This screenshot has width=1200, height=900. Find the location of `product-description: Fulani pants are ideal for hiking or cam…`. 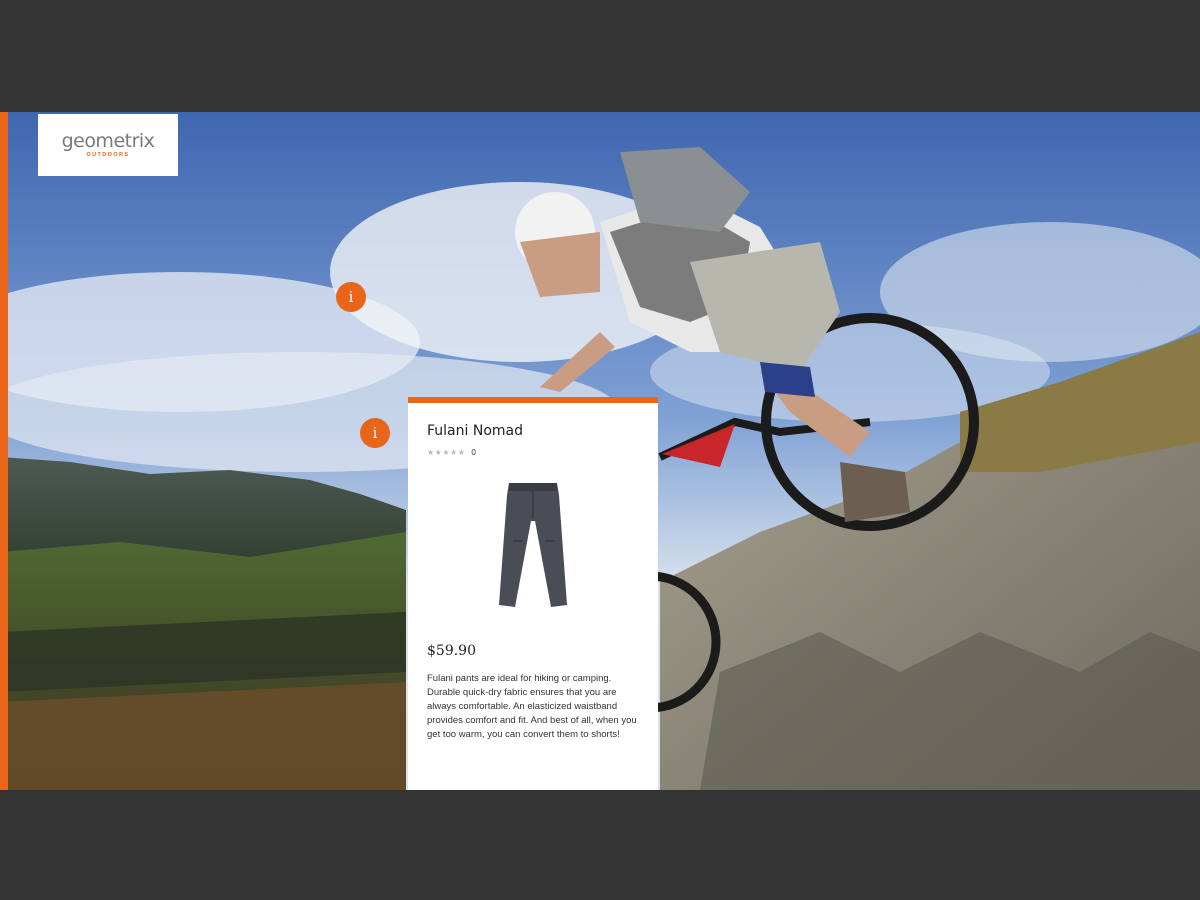

product-description: Fulani pants are ideal for hiking or cam… is located at coordinates (532, 706).